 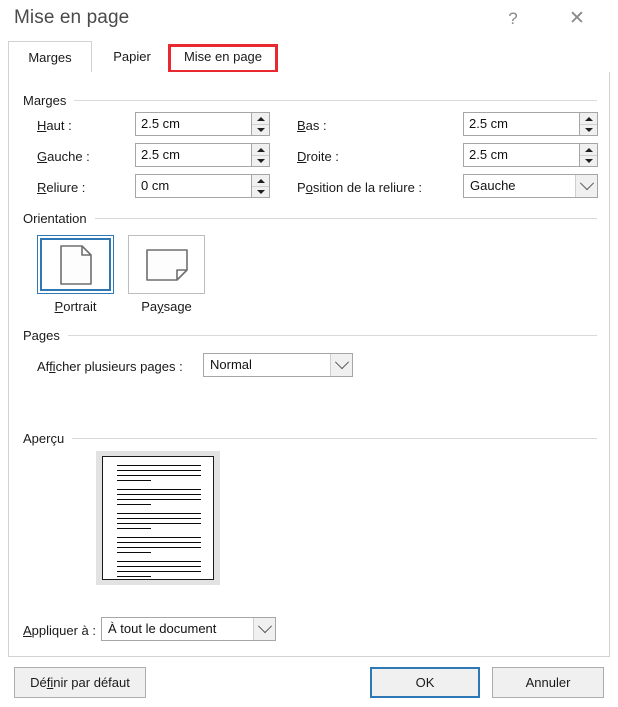 I want to click on spinner-margin-left: 2.5 cm, so click(x=202, y=155).